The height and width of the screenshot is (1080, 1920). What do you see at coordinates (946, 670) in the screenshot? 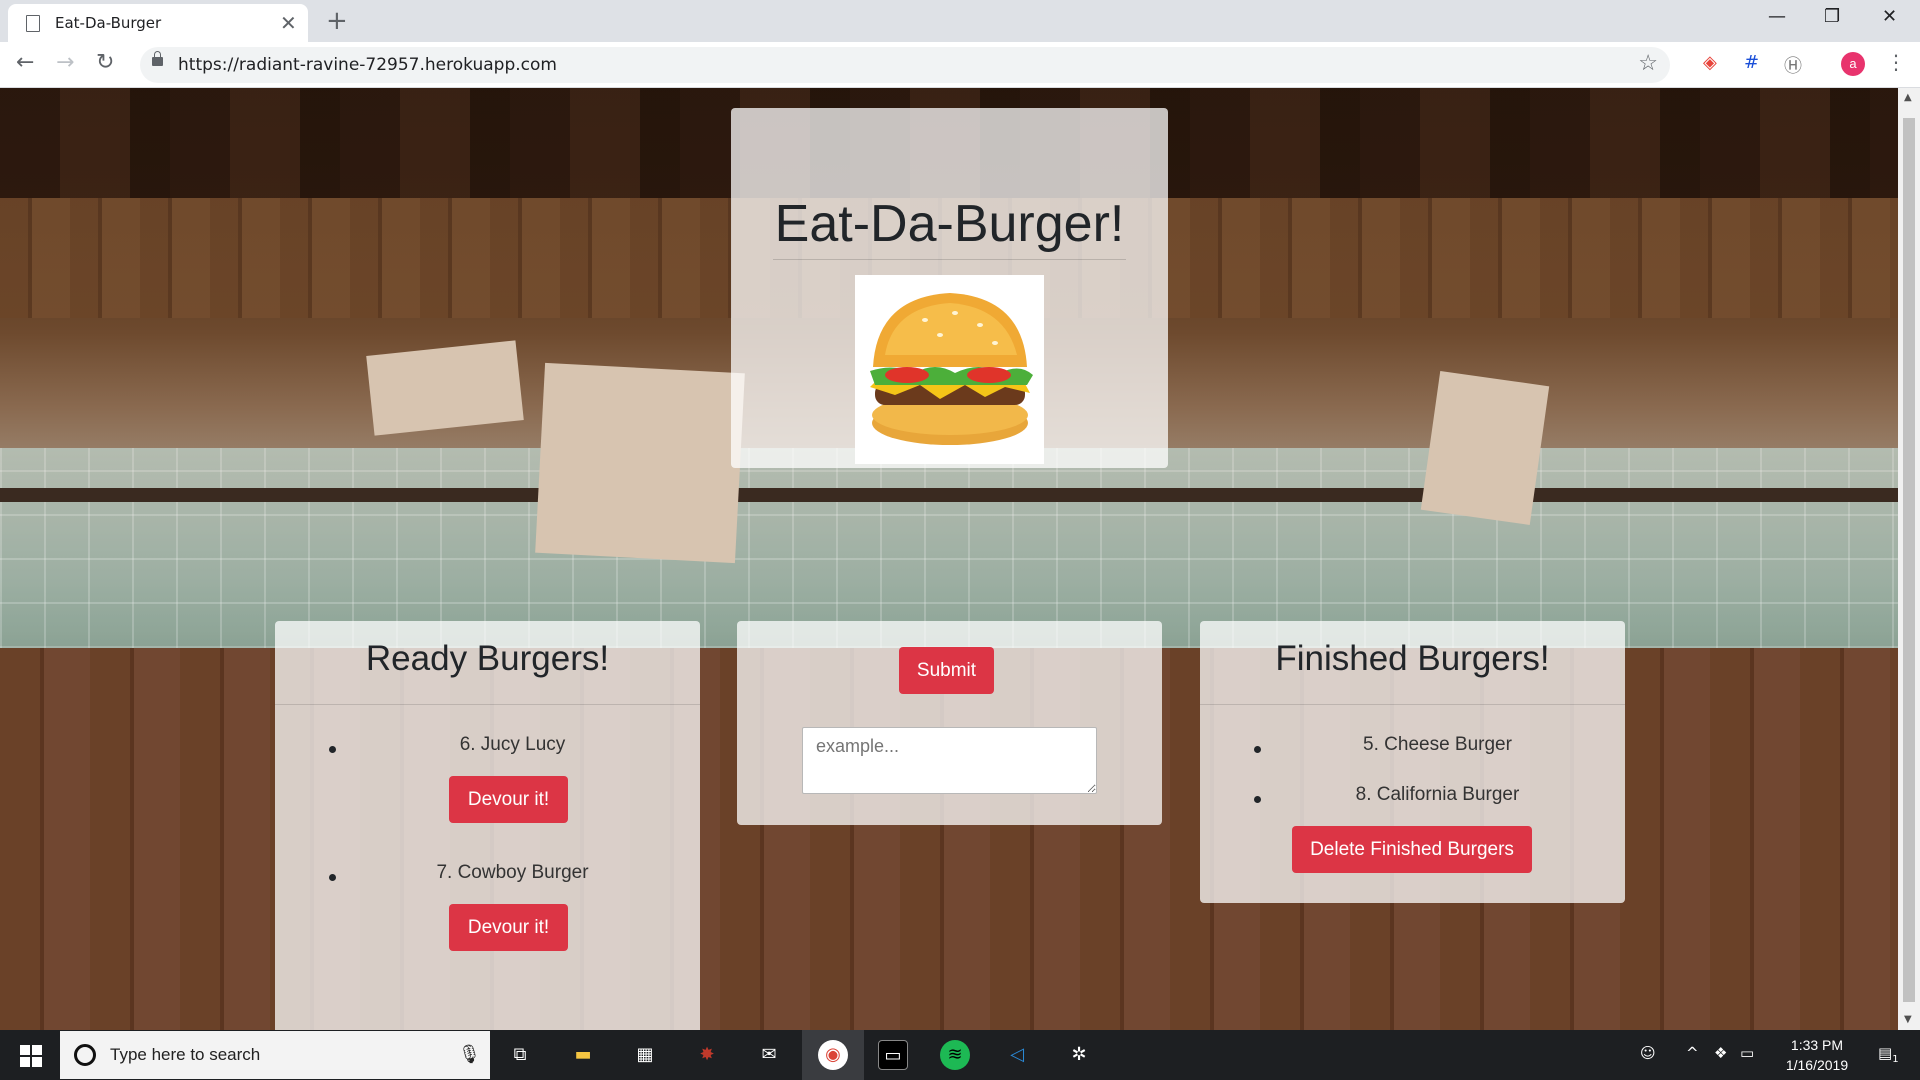
I see `submit-button: Submit` at bounding box center [946, 670].